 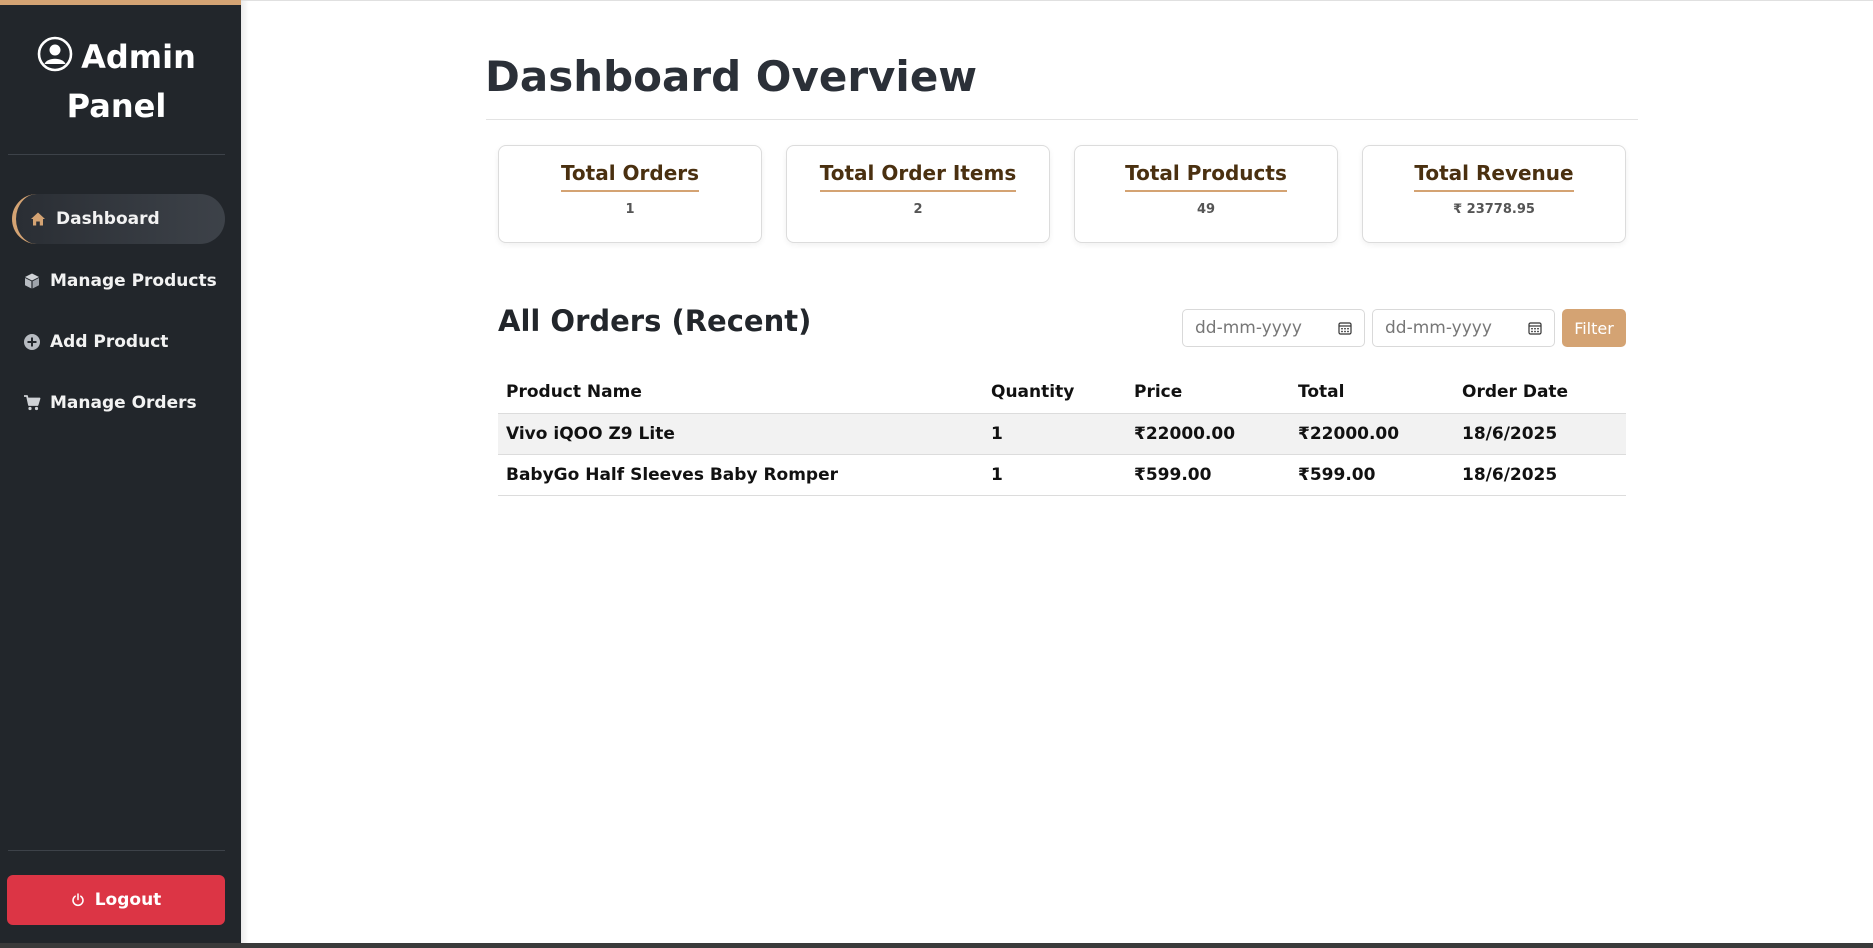 What do you see at coordinates (116, 106) in the screenshot?
I see `brand-line2: Panel` at bounding box center [116, 106].